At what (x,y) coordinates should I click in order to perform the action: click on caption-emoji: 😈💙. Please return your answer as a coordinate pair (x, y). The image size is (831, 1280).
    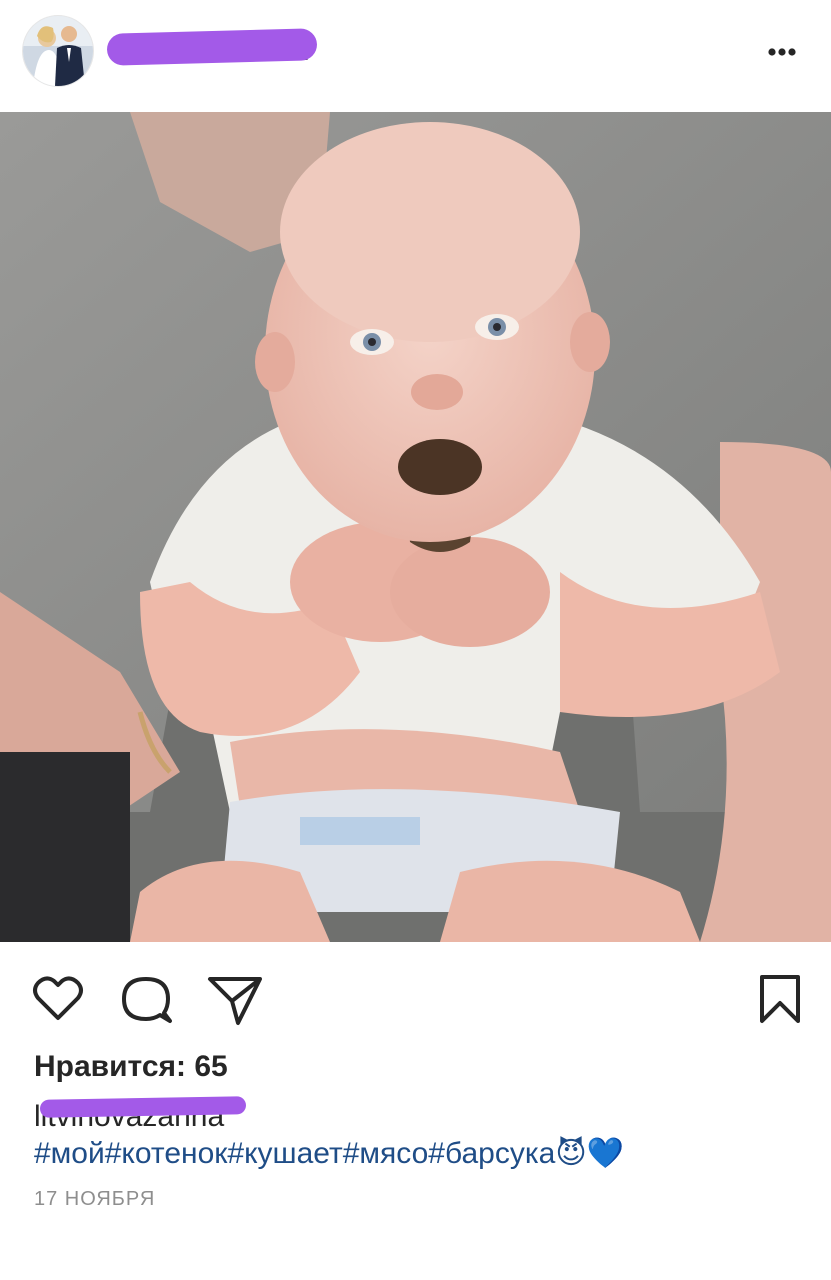
    Looking at the image, I should click on (589, 1153).